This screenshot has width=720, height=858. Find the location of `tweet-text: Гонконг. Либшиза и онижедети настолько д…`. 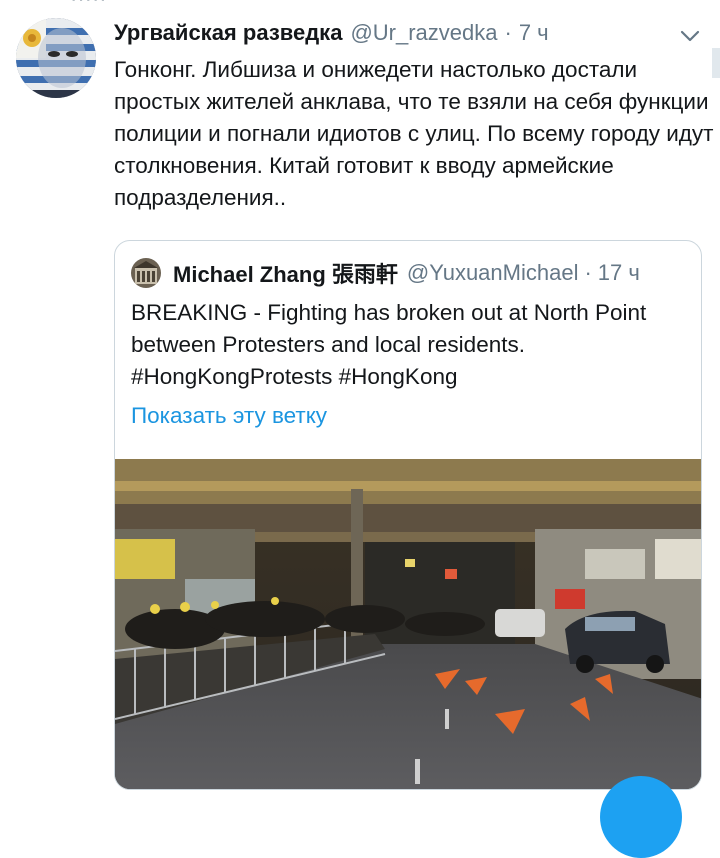

tweet-text: Гонконг. Либшиза и онижедети настолько д… is located at coordinates (414, 133).